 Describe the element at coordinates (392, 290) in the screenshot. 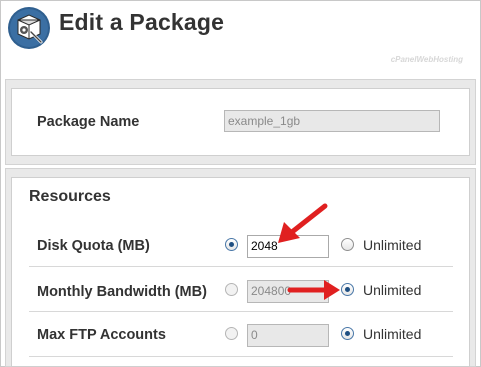

I see `monthly-bandwidth-unlimited-label: Unlimited` at that location.